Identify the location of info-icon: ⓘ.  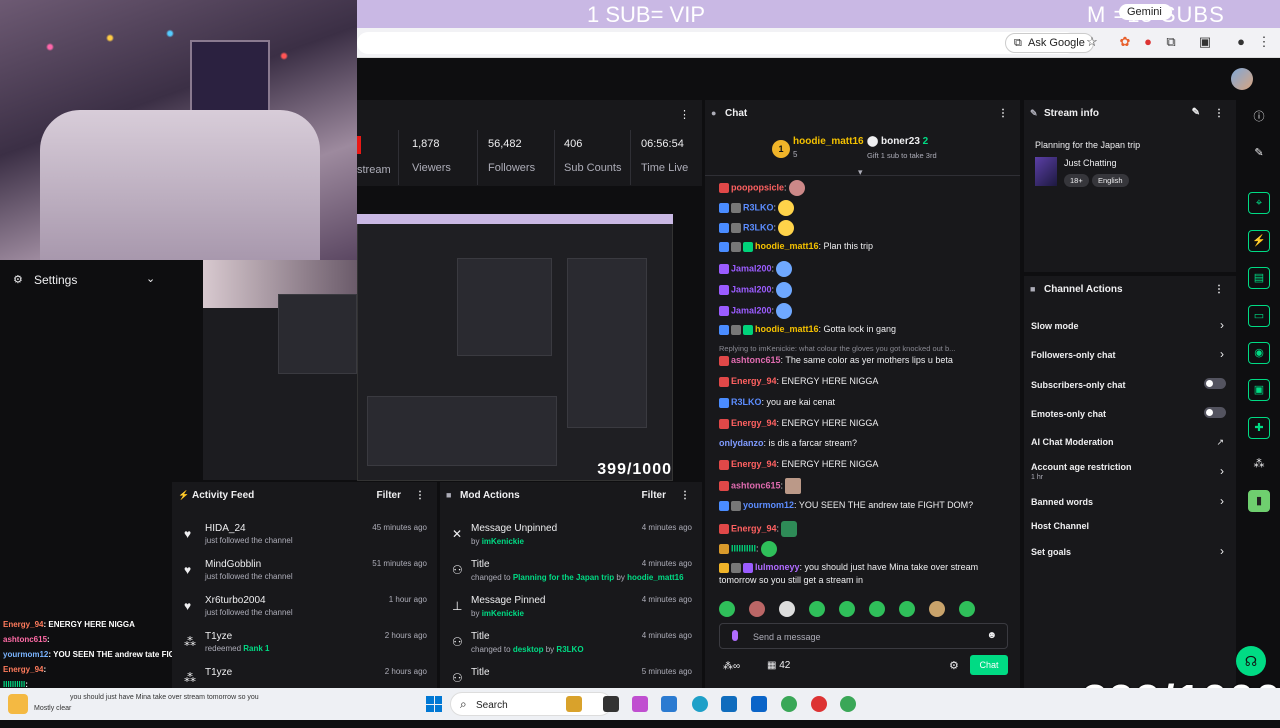
(1259, 118).